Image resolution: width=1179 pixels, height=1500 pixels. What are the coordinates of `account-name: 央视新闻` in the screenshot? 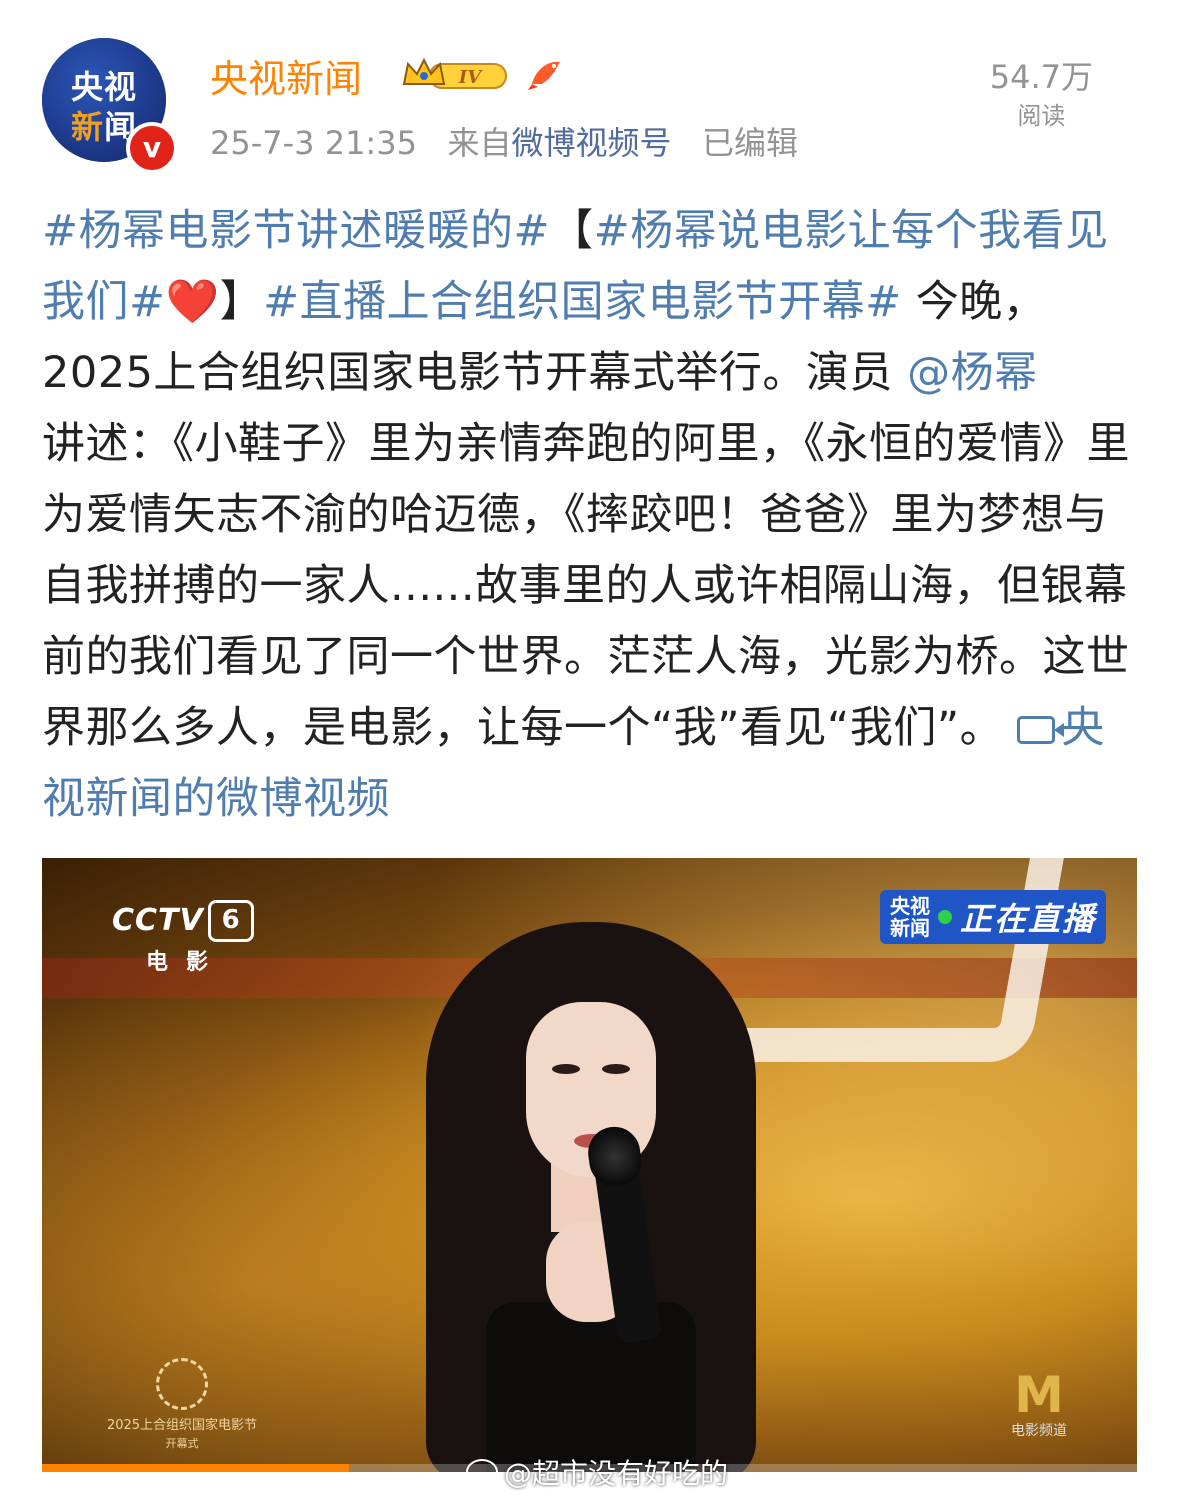 It's located at (286, 75).